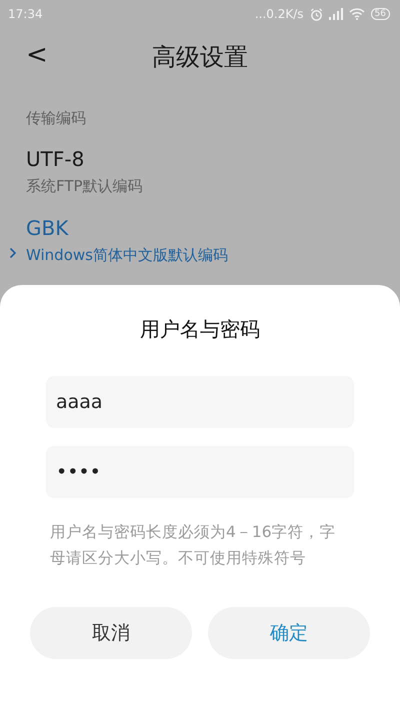  What do you see at coordinates (37, 55) in the screenshot?
I see `back-button: <` at bounding box center [37, 55].